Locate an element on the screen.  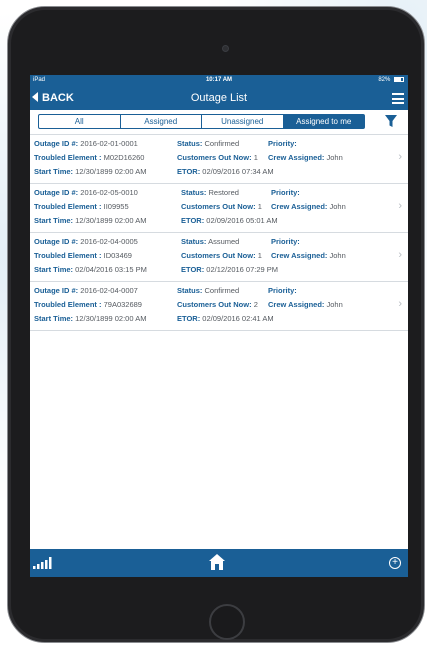
start-time-value: 02/04/2016 03:15 PM is located at coordinates (111, 269).